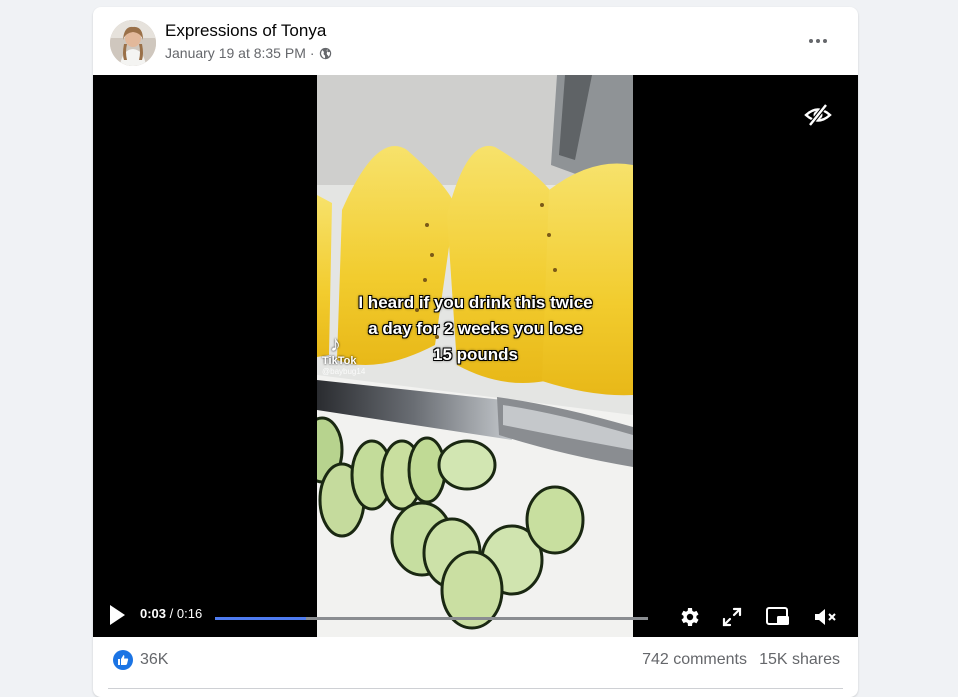  I want to click on tiktok-logo-icon: ♪, so click(335, 343).